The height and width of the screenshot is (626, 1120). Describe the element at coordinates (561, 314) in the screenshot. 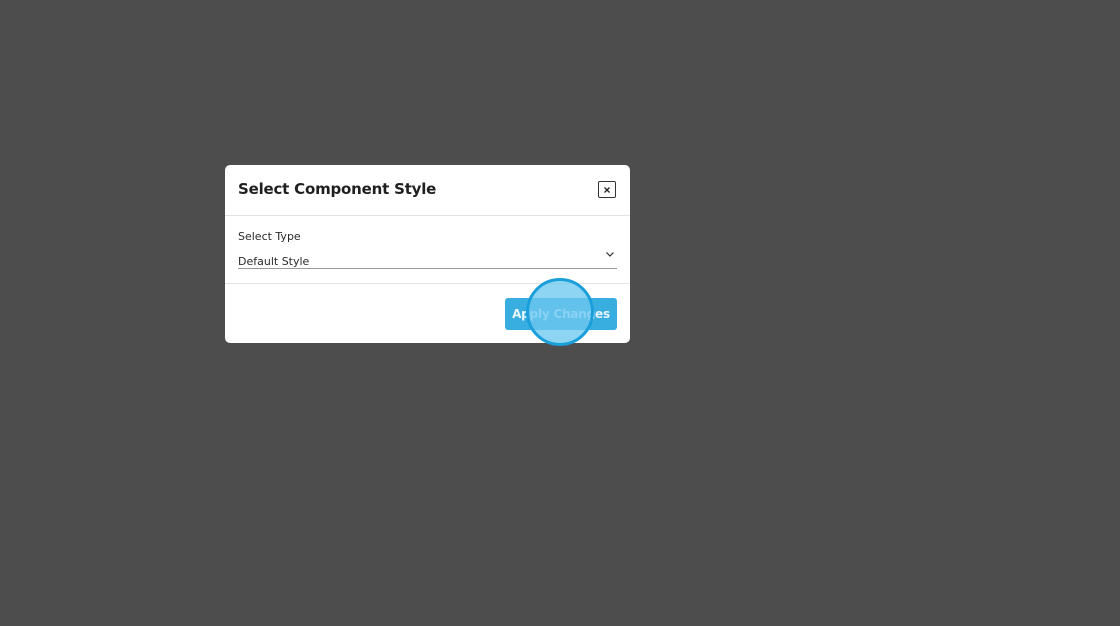

I see `apply-changes-button: Apply Changes` at that location.